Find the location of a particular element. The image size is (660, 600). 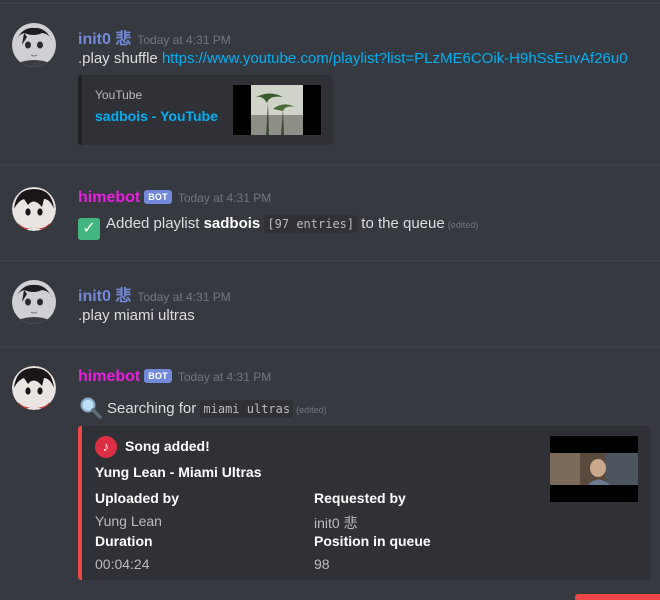

field-name: Duration is located at coordinates (124, 541).